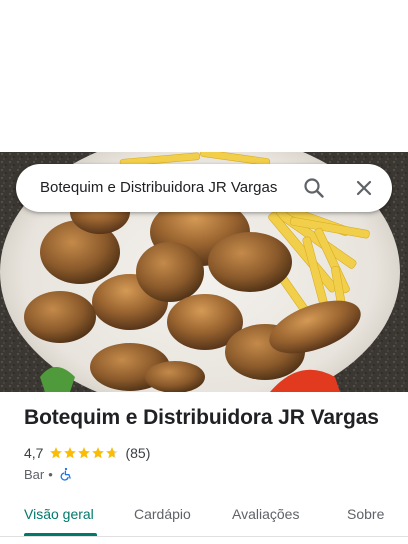 The image size is (408, 544). Describe the element at coordinates (137, 453) in the screenshot. I see `review-count: (85)` at that location.